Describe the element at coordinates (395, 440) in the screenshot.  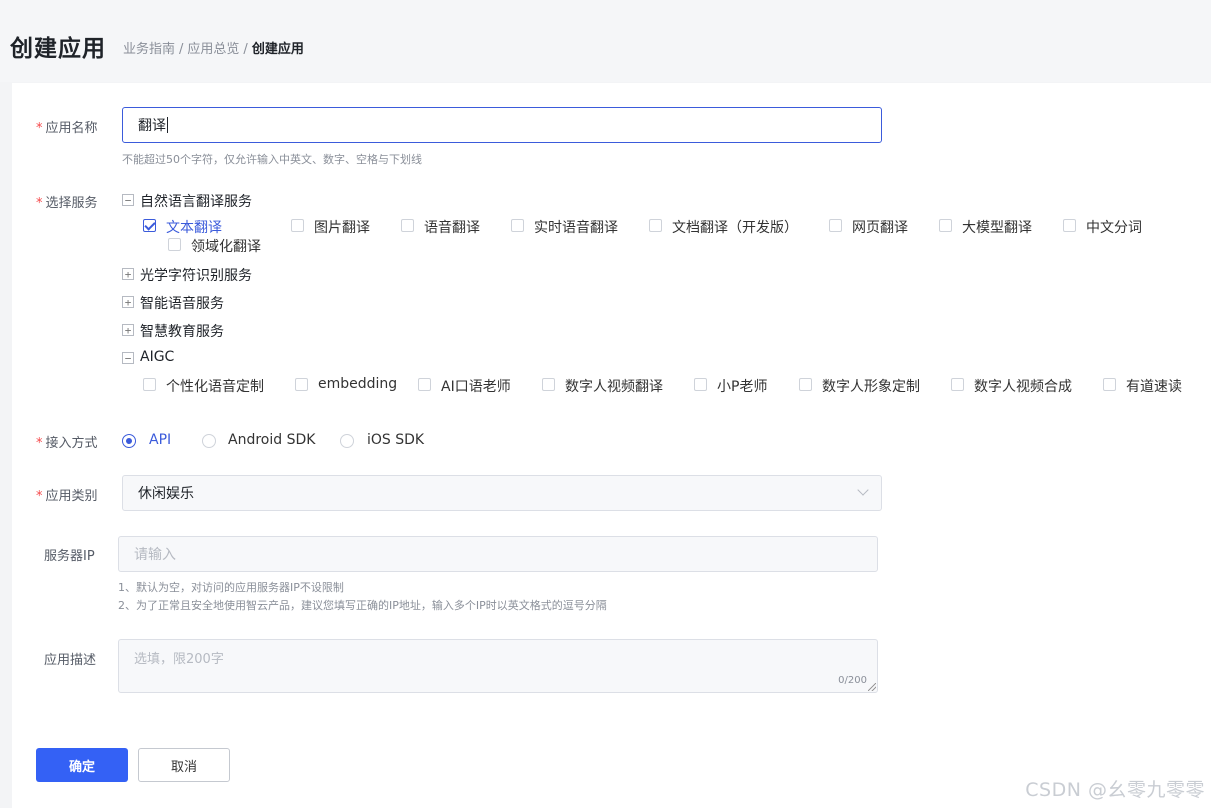
I see `access-option-ios-sdk: iOS SDK` at that location.